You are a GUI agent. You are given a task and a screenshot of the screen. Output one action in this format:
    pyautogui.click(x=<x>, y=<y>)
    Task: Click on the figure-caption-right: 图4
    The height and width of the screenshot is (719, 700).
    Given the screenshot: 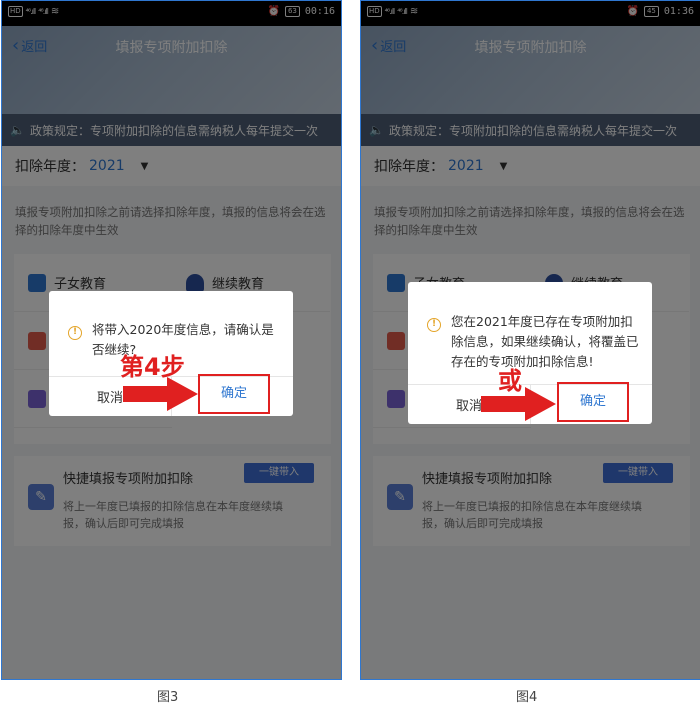 What is the action you would take?
    pyautogui.click(x=527, y=697)
    